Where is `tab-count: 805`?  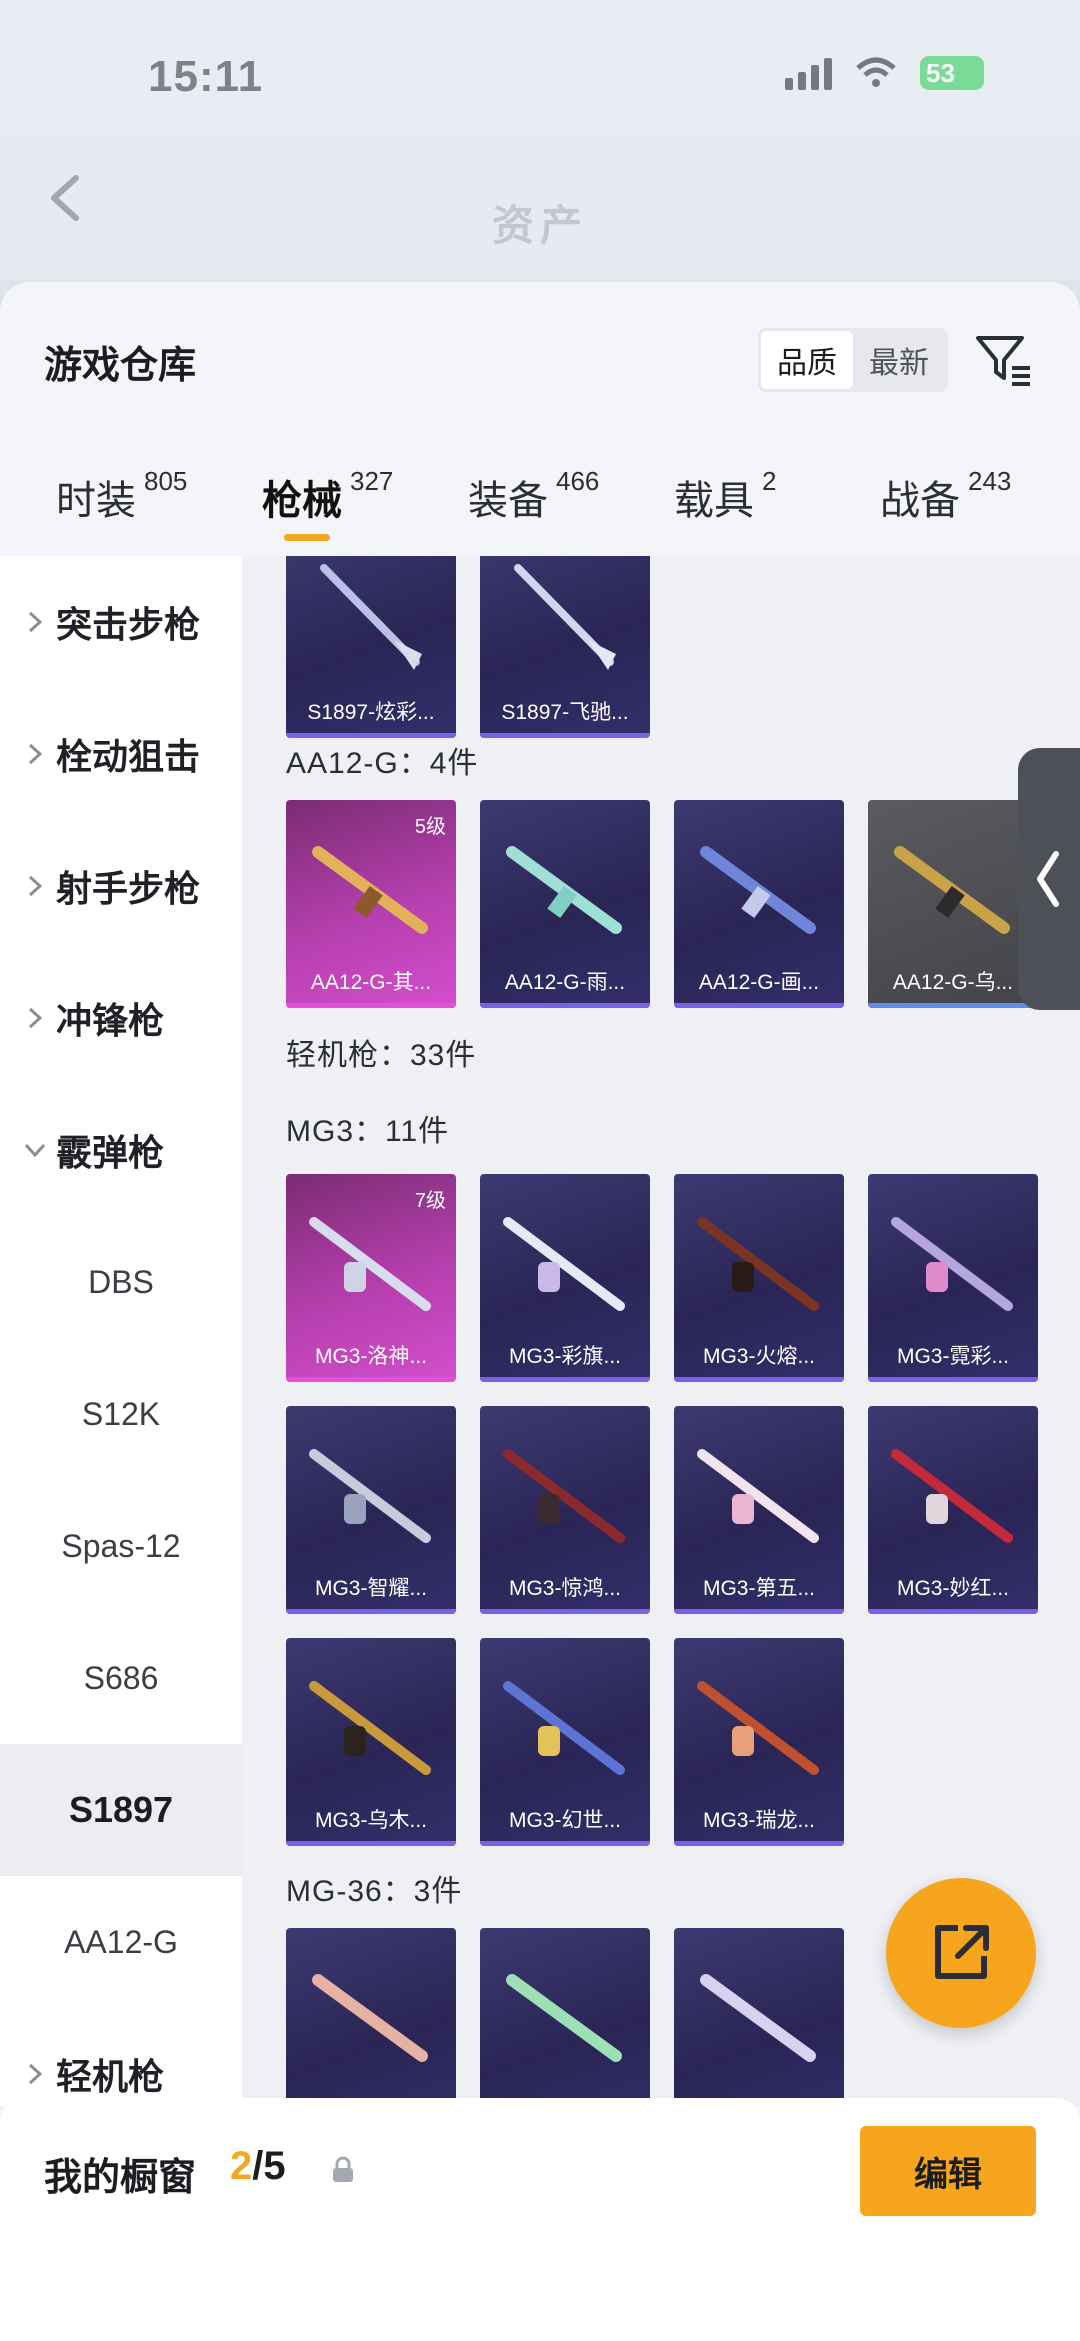
tab-count: 805 is located at coordinates (166, 481).